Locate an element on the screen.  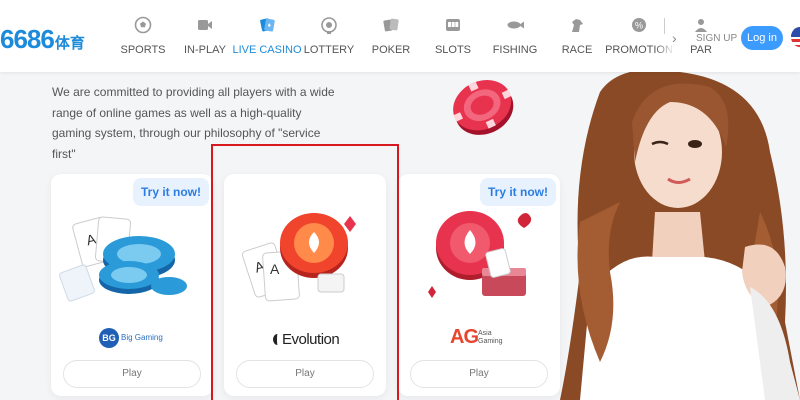
playing-cards-icon is located at coordinates (267, 25).